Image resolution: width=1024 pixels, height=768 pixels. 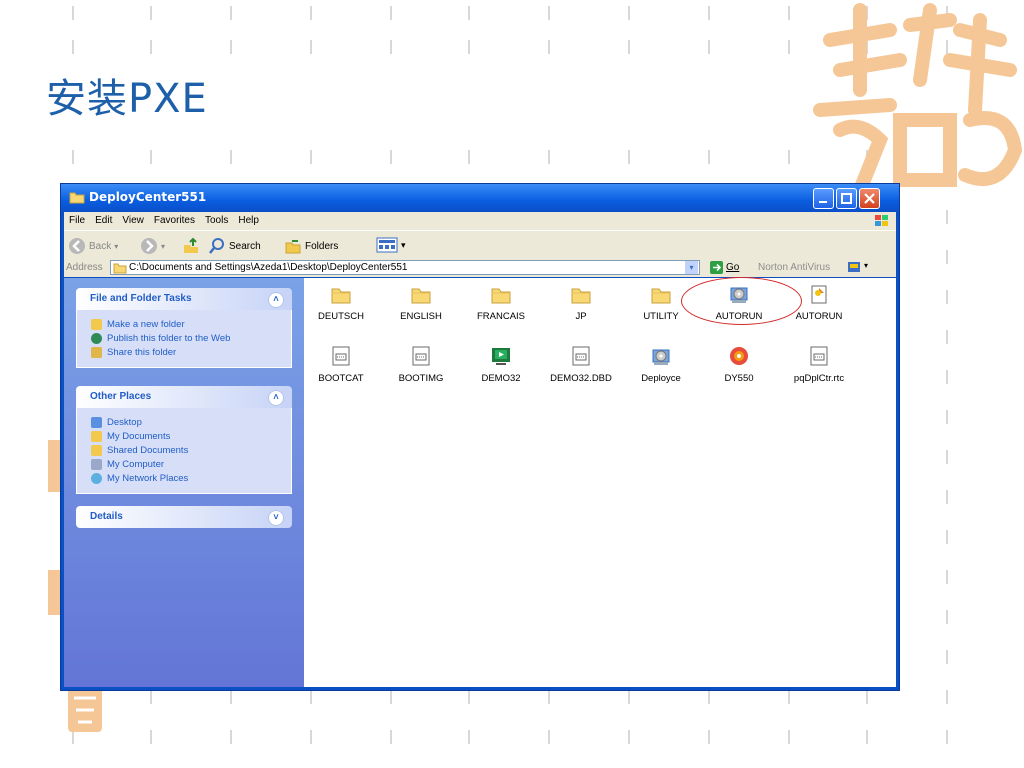 I want to click on file-icon, so click(x=581, y=356).